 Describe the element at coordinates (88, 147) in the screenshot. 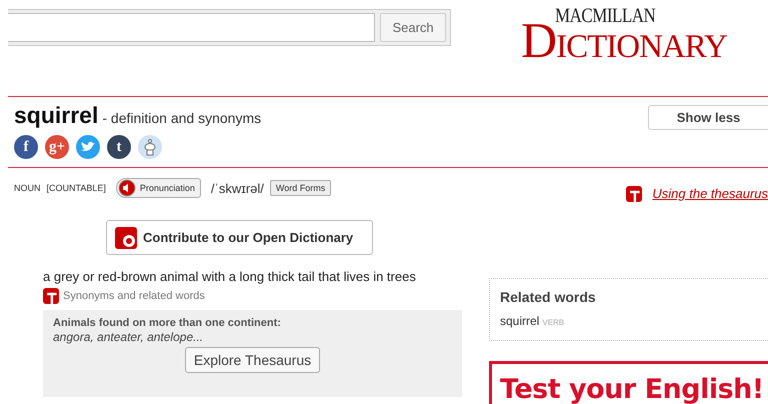

I see `bird-share-icon` at that location.